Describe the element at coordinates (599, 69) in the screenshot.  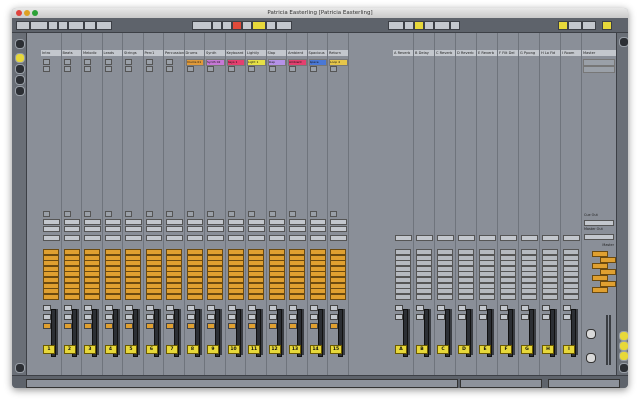
I see `scene-launch` at that location.